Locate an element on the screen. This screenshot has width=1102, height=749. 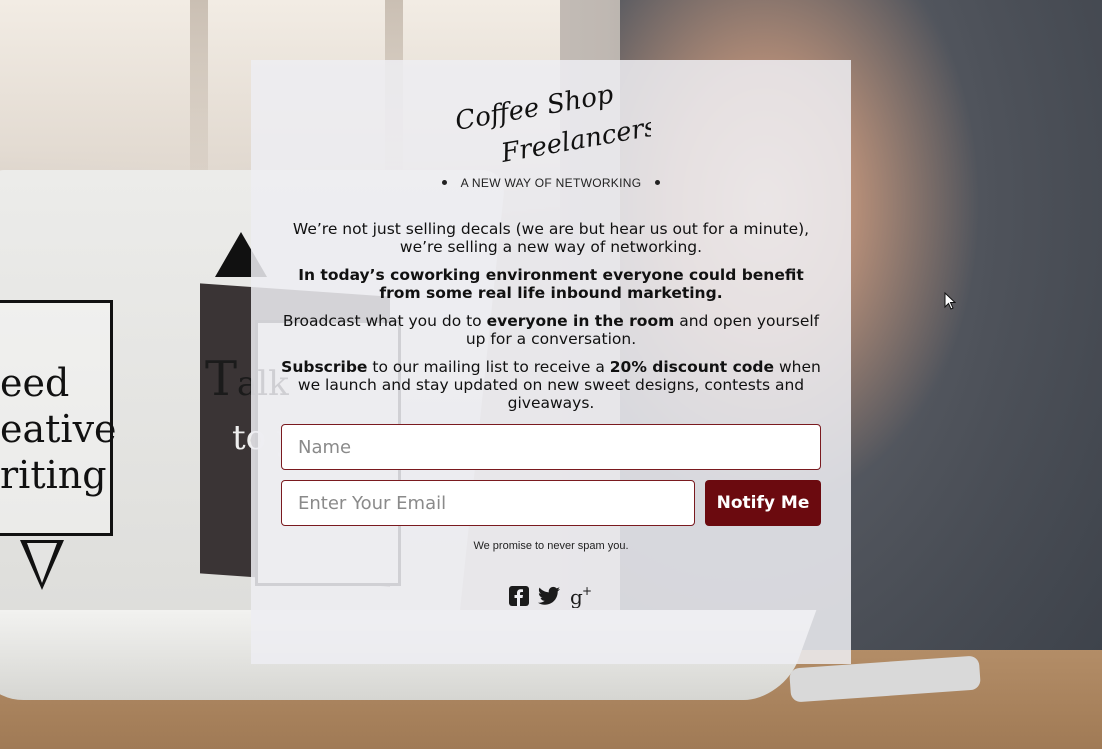
social-links: g + is located at coordinates (551, 598).